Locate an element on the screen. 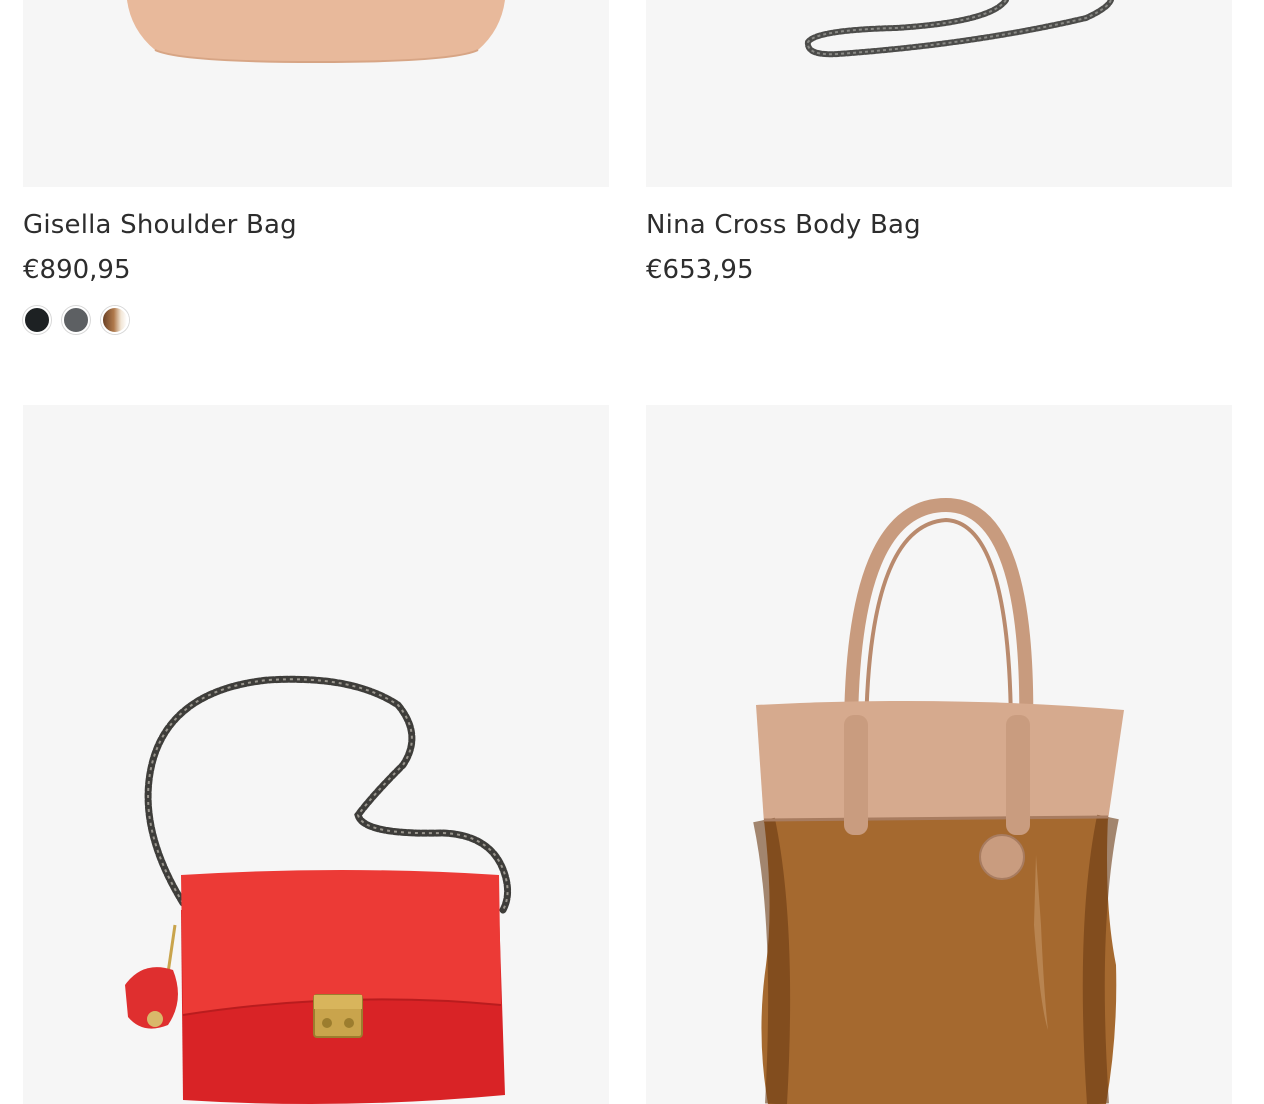 The width and height of the screenshot is (1264, 1104). chain-strap-image is located at coordinates (959, 29).